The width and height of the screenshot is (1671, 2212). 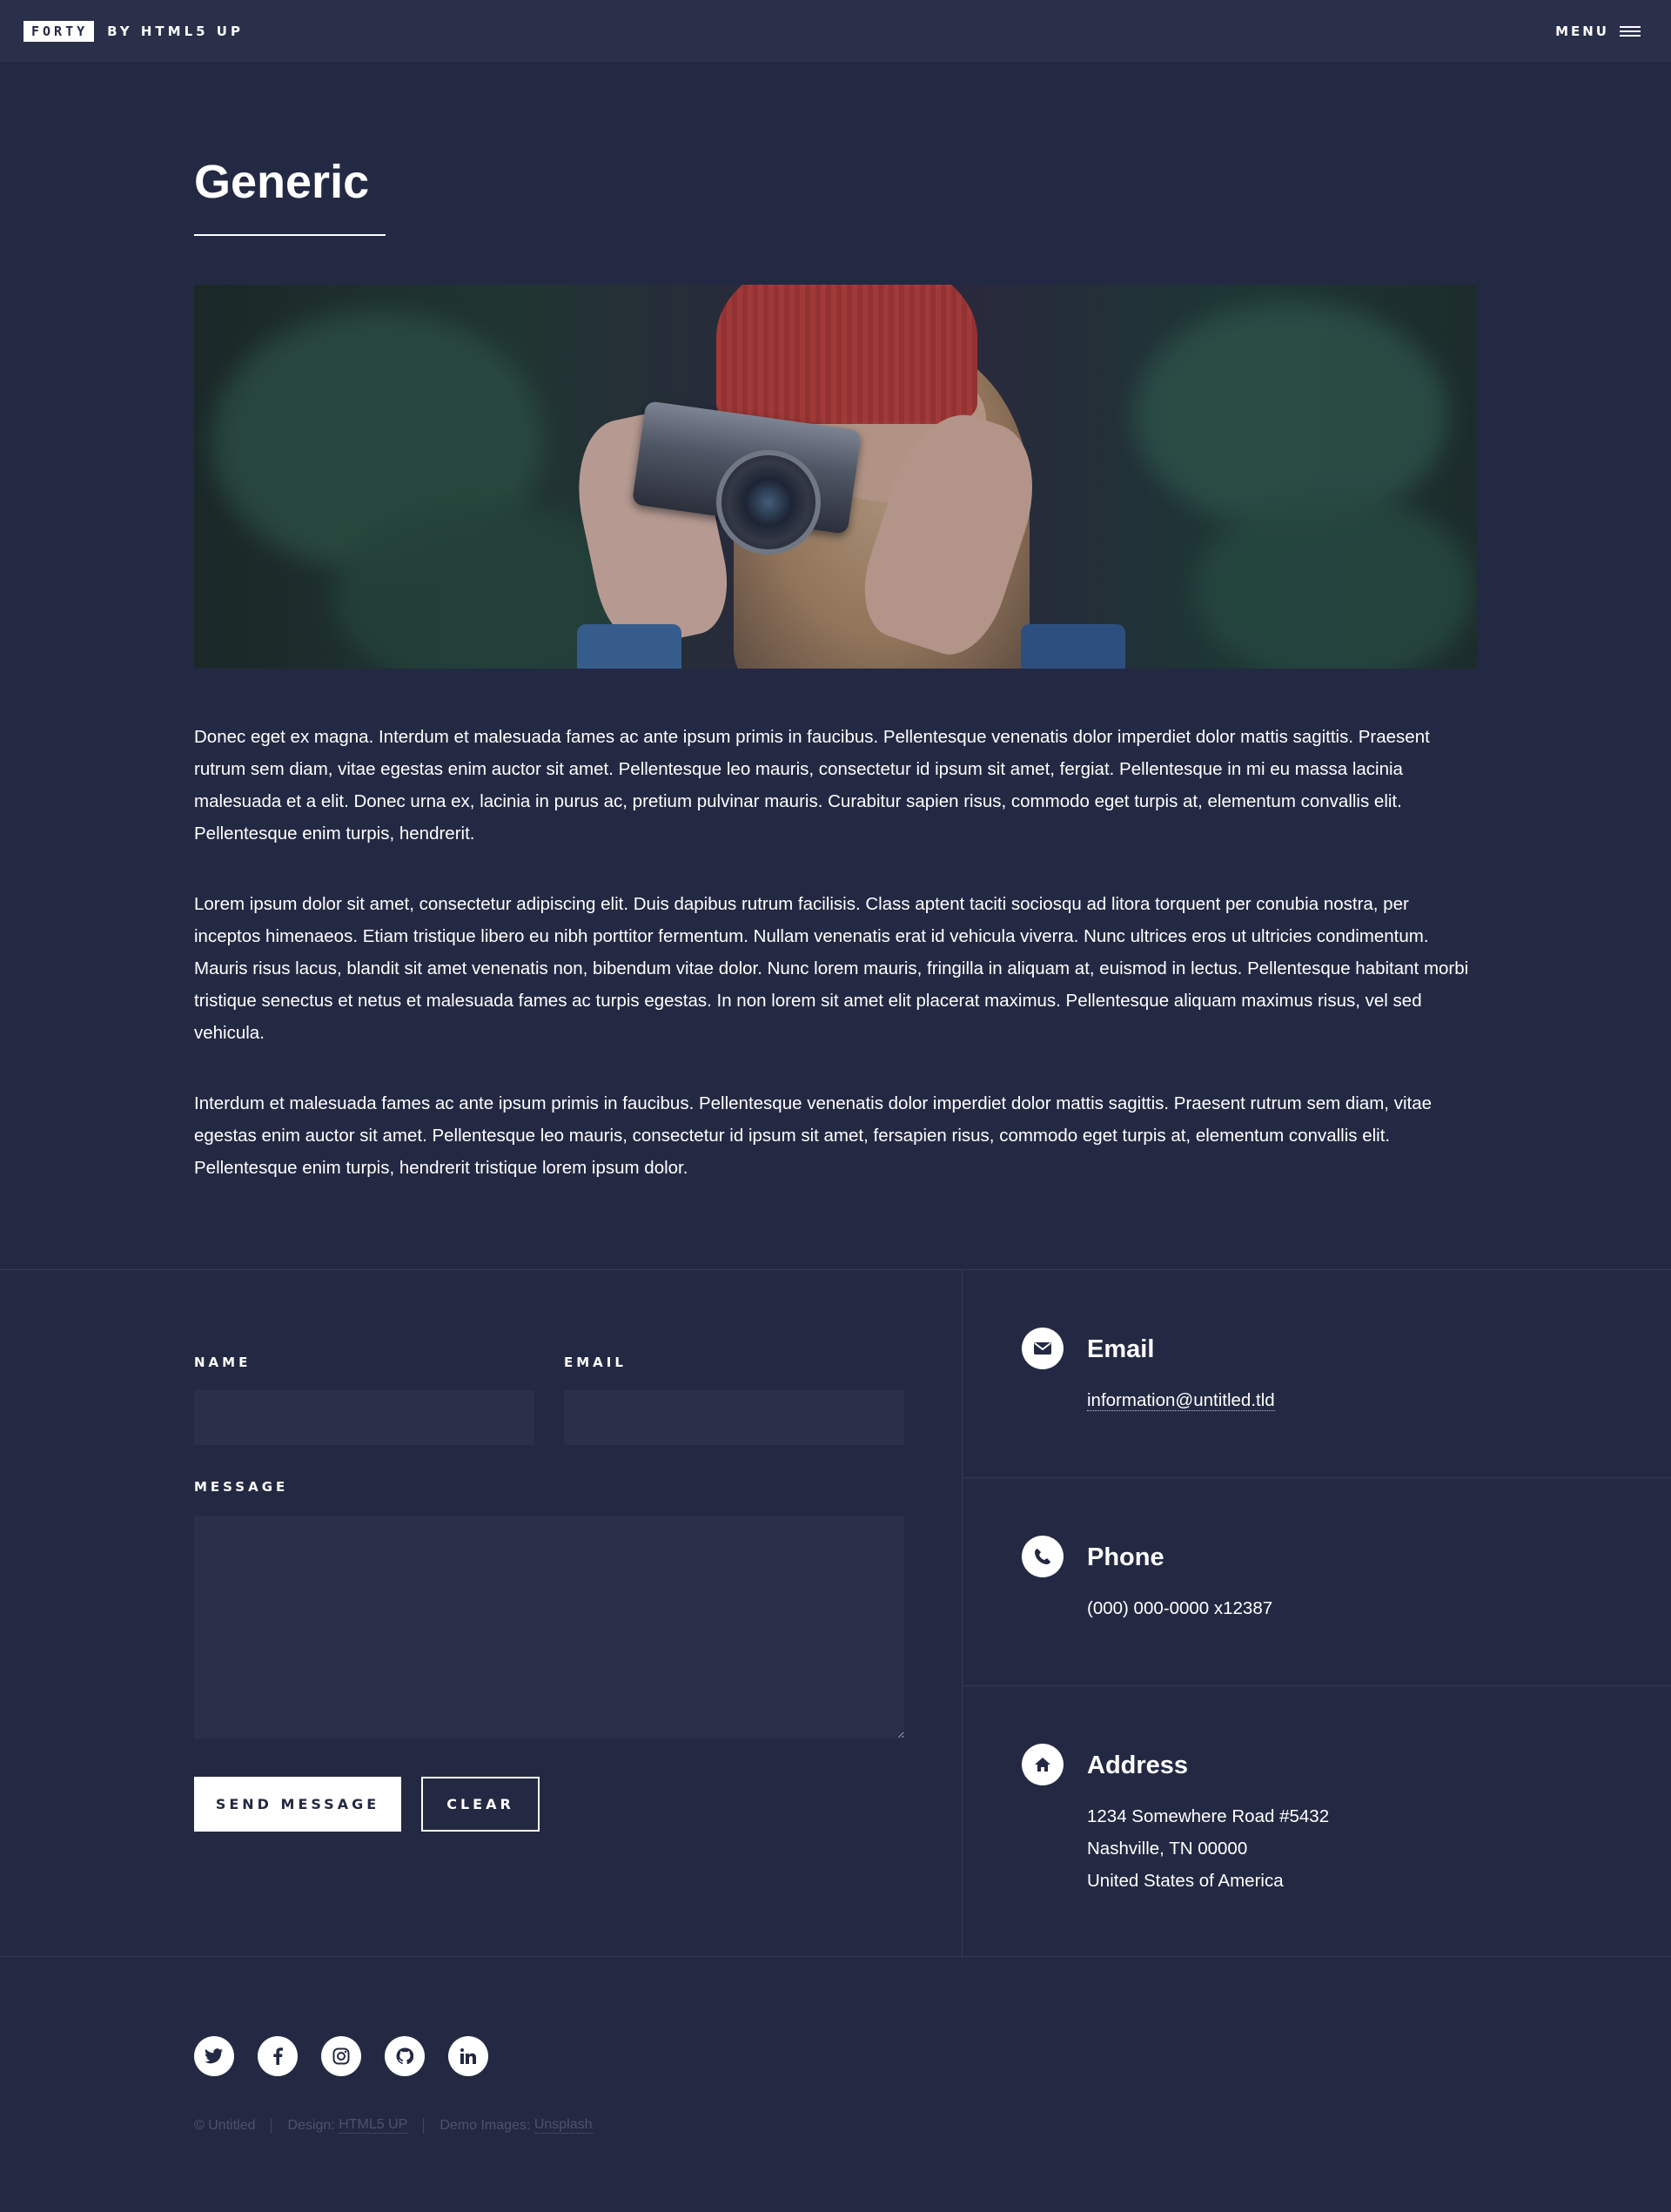 What do you see at coordinates (595, 1362) in the screenshot?
I see `email-label: EMAIL` at bounding box center [595, 1362].